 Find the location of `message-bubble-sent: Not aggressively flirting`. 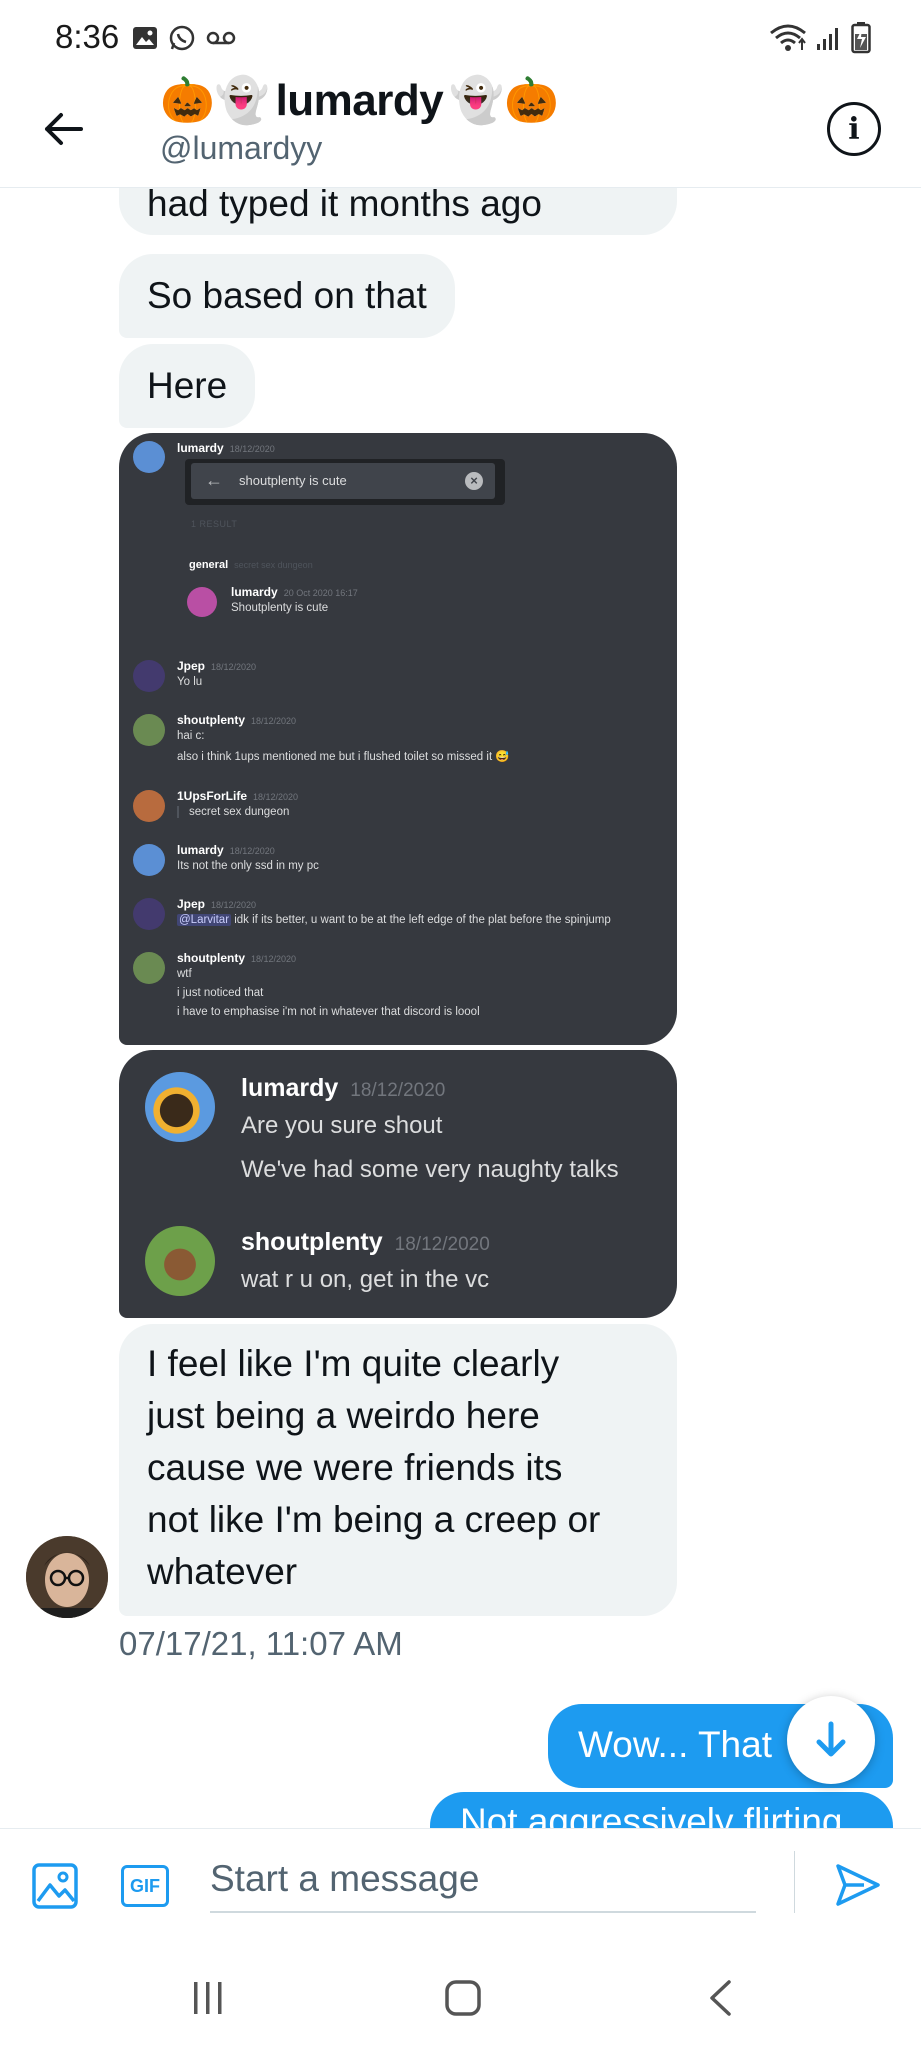

message-bubble-sent: Not aggressively flirting is located at coordinates (661, 1810).